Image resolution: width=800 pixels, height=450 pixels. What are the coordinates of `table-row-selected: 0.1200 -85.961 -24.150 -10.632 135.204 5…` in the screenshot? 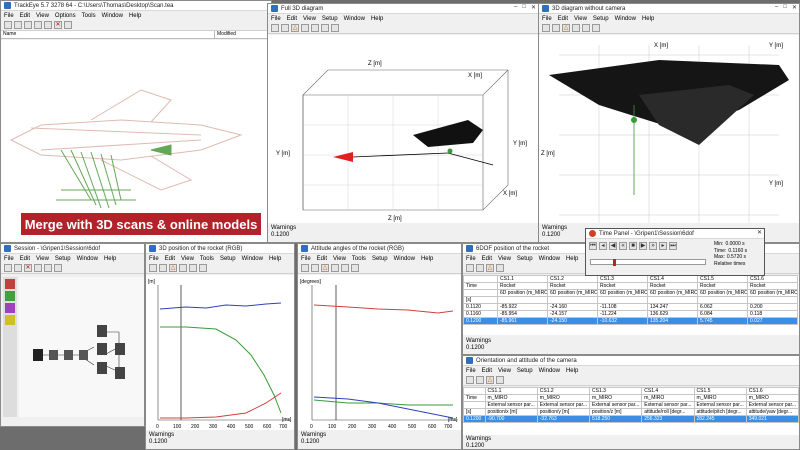 It's located at (630, 321).